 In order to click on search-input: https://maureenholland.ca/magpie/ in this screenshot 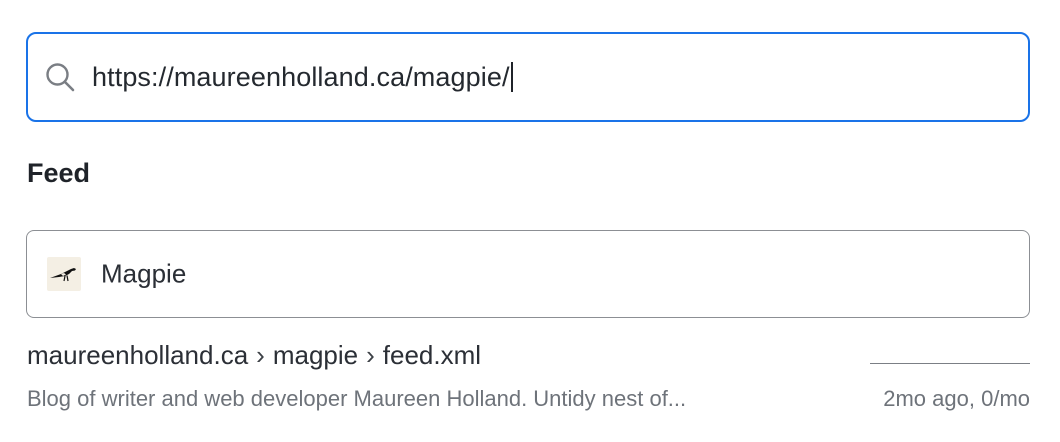, I will do `click(302, 77)`.